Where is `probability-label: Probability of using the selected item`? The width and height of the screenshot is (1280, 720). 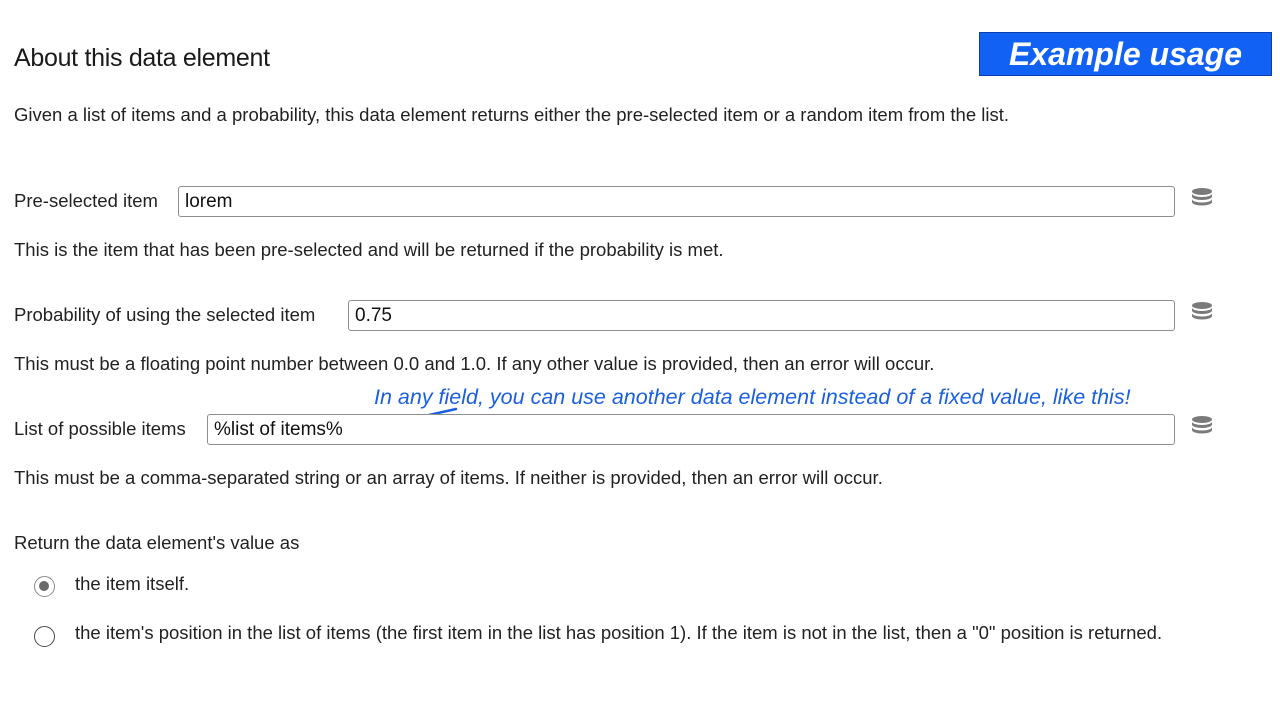
probability-label: Probability of using the selected item is located at coordinates (165, 314).